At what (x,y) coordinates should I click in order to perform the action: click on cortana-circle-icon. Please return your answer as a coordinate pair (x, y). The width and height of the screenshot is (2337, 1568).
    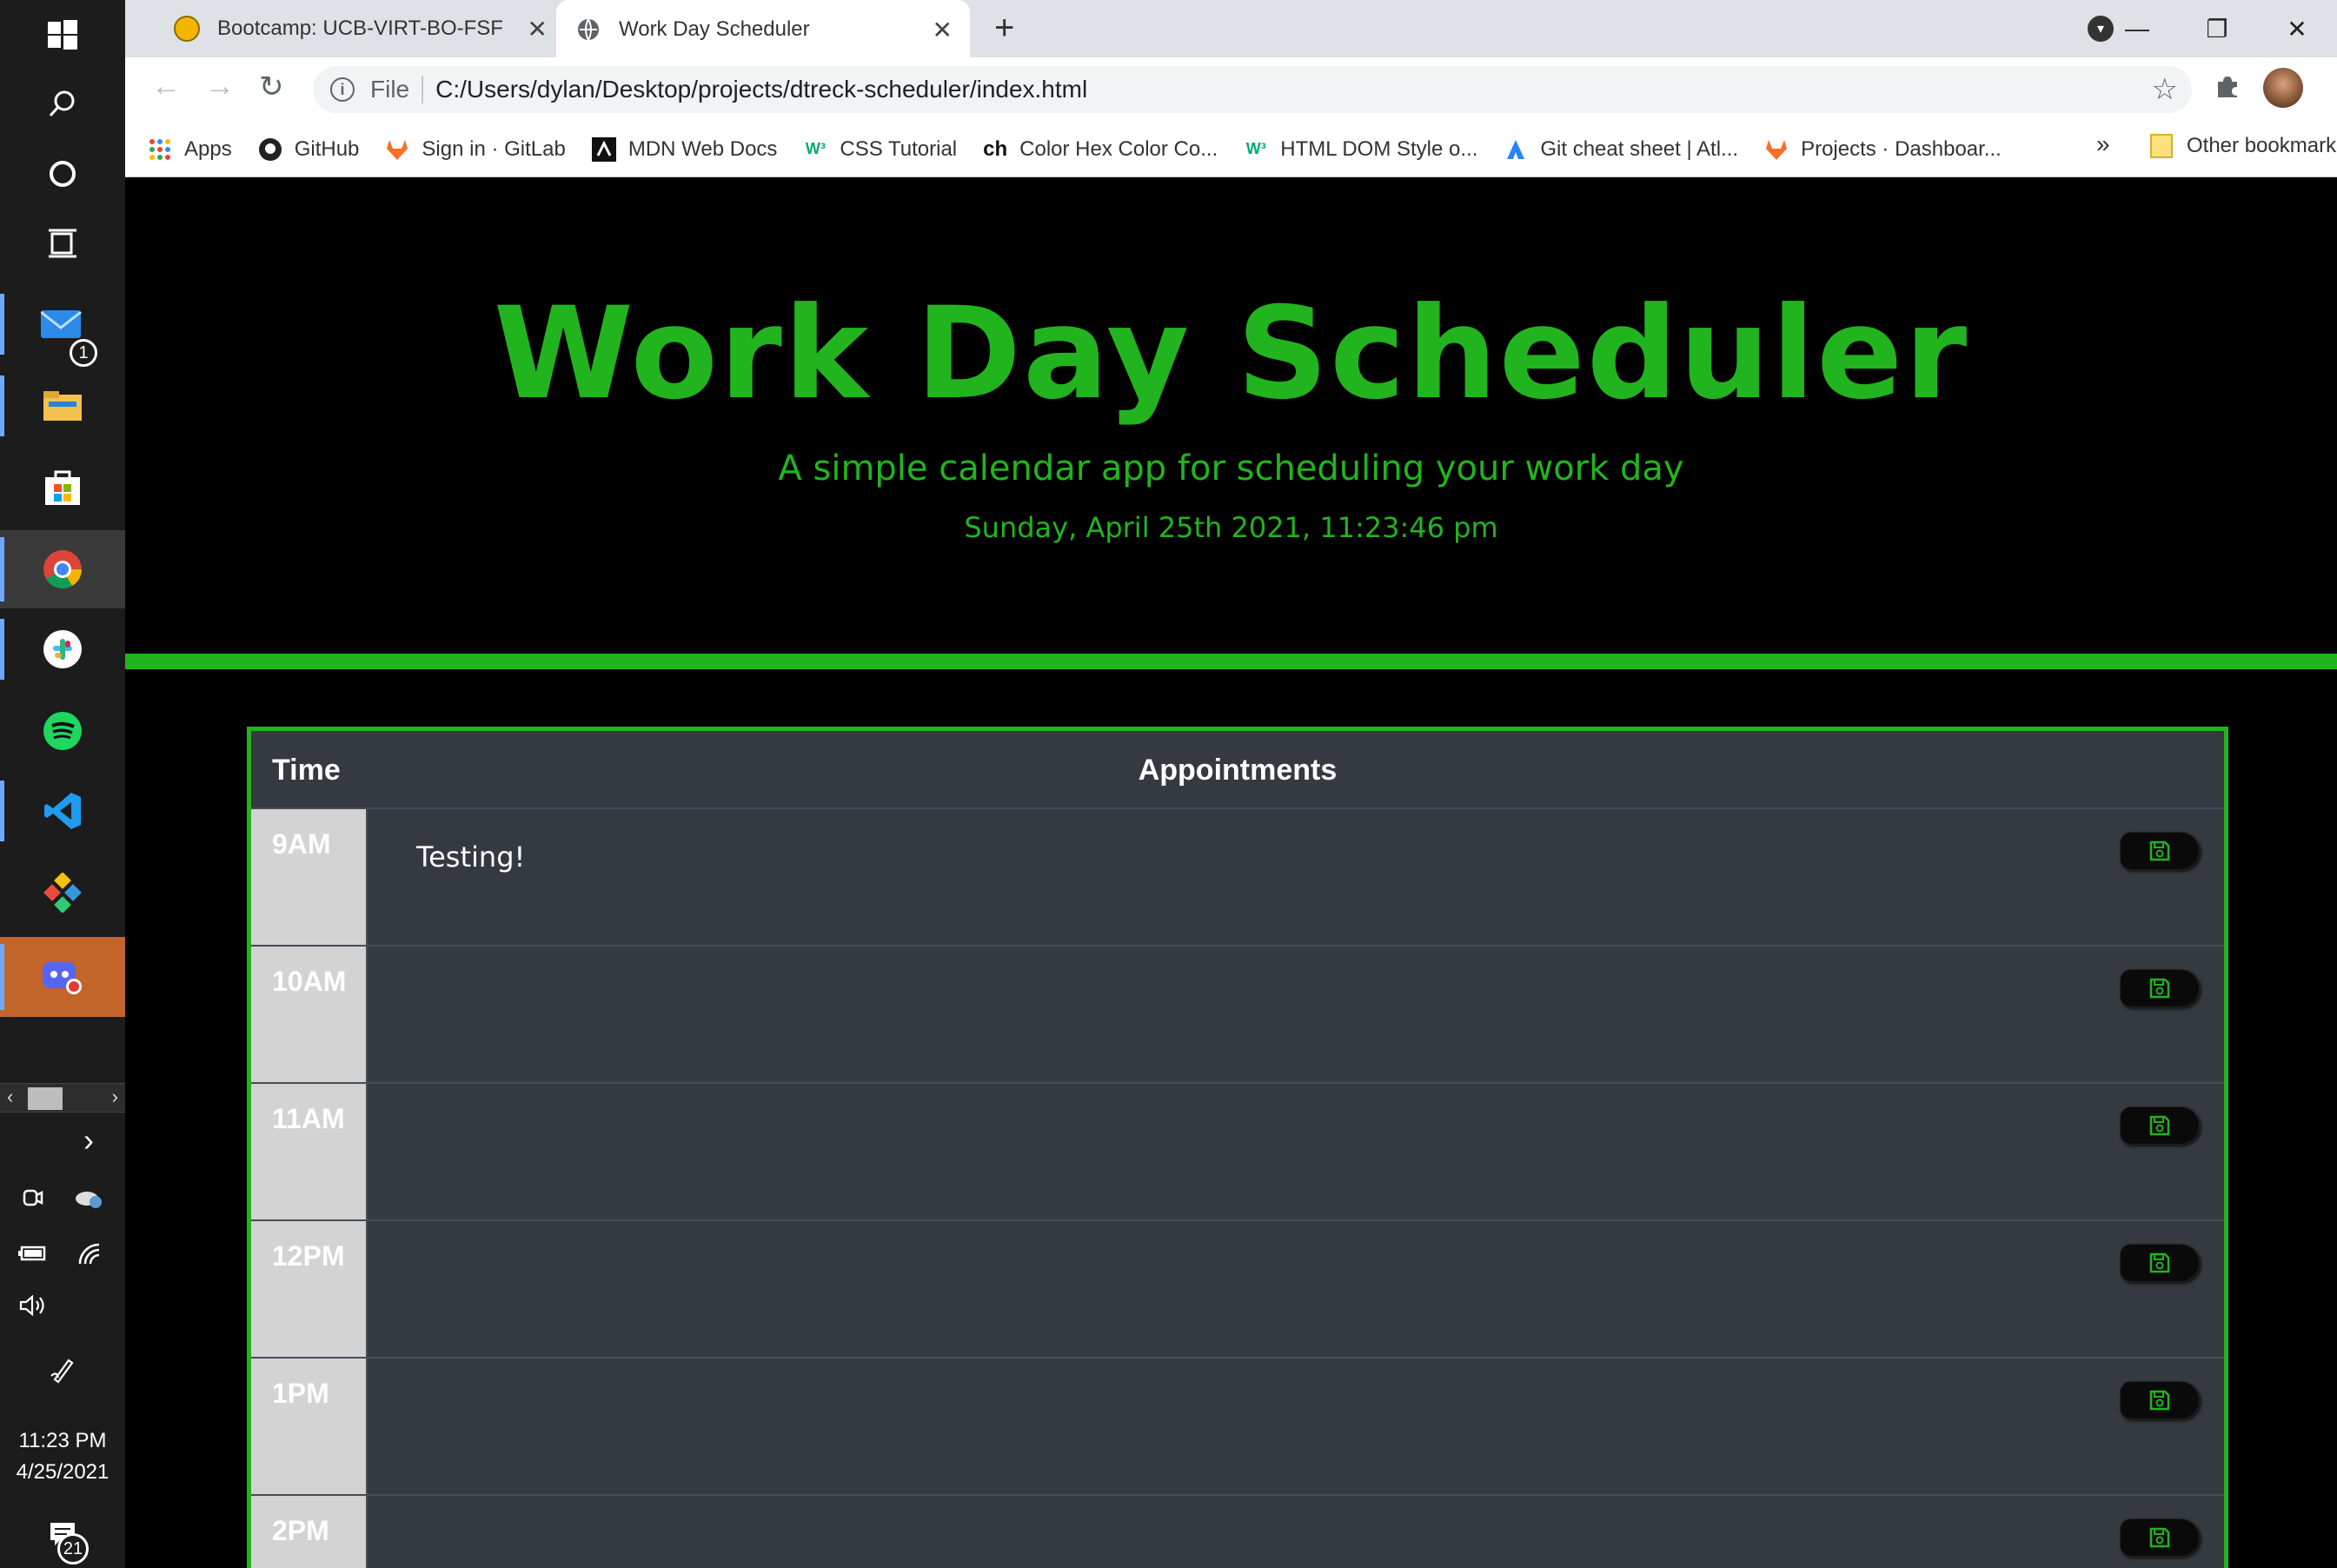
    Looking at the image, I should click on (63, 174).